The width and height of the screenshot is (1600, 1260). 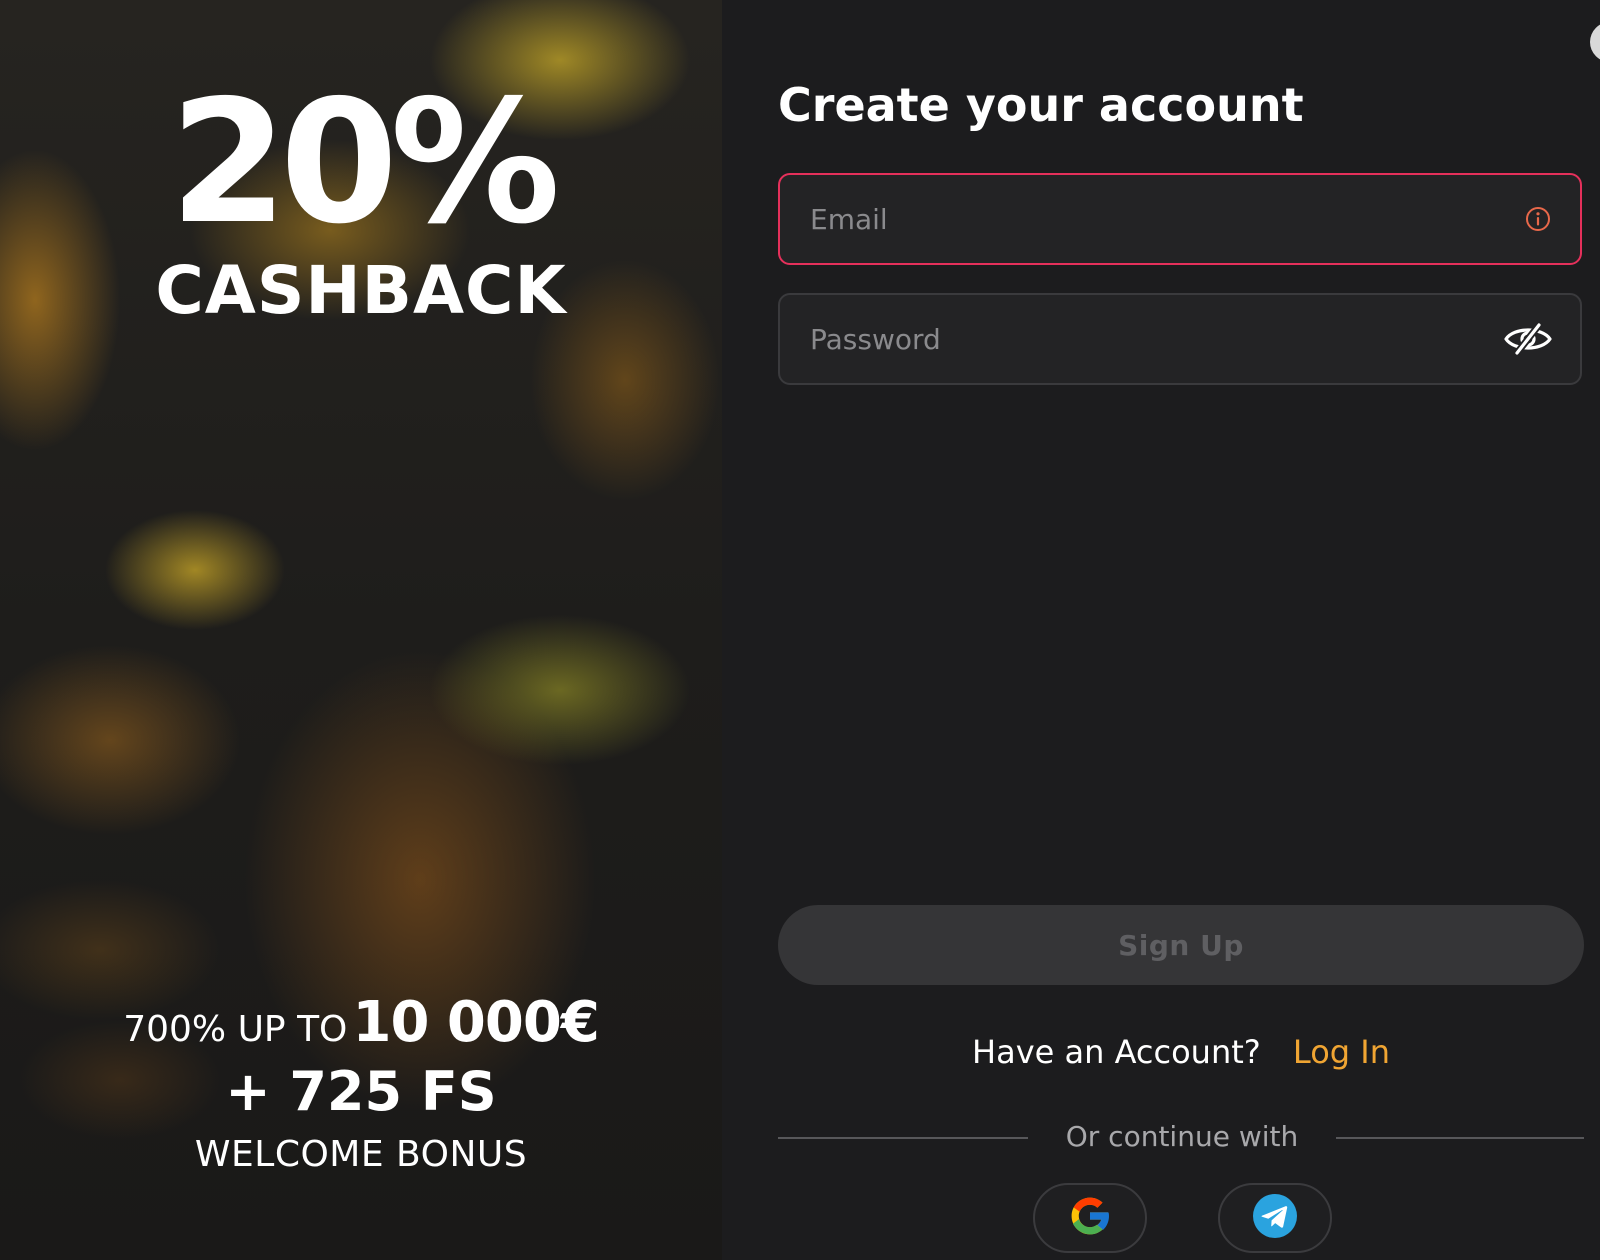 I want to click on promo-percent: 20%, so click(x=365, y=163).